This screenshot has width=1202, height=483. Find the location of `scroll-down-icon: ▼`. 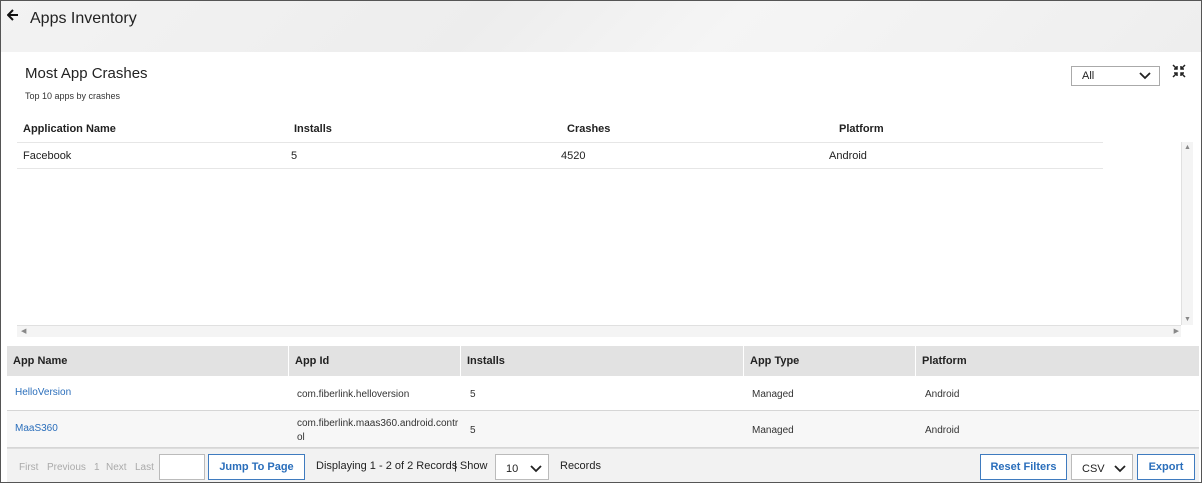

scroll-down-icon: ▼ is located at coordinates (1187, 319).